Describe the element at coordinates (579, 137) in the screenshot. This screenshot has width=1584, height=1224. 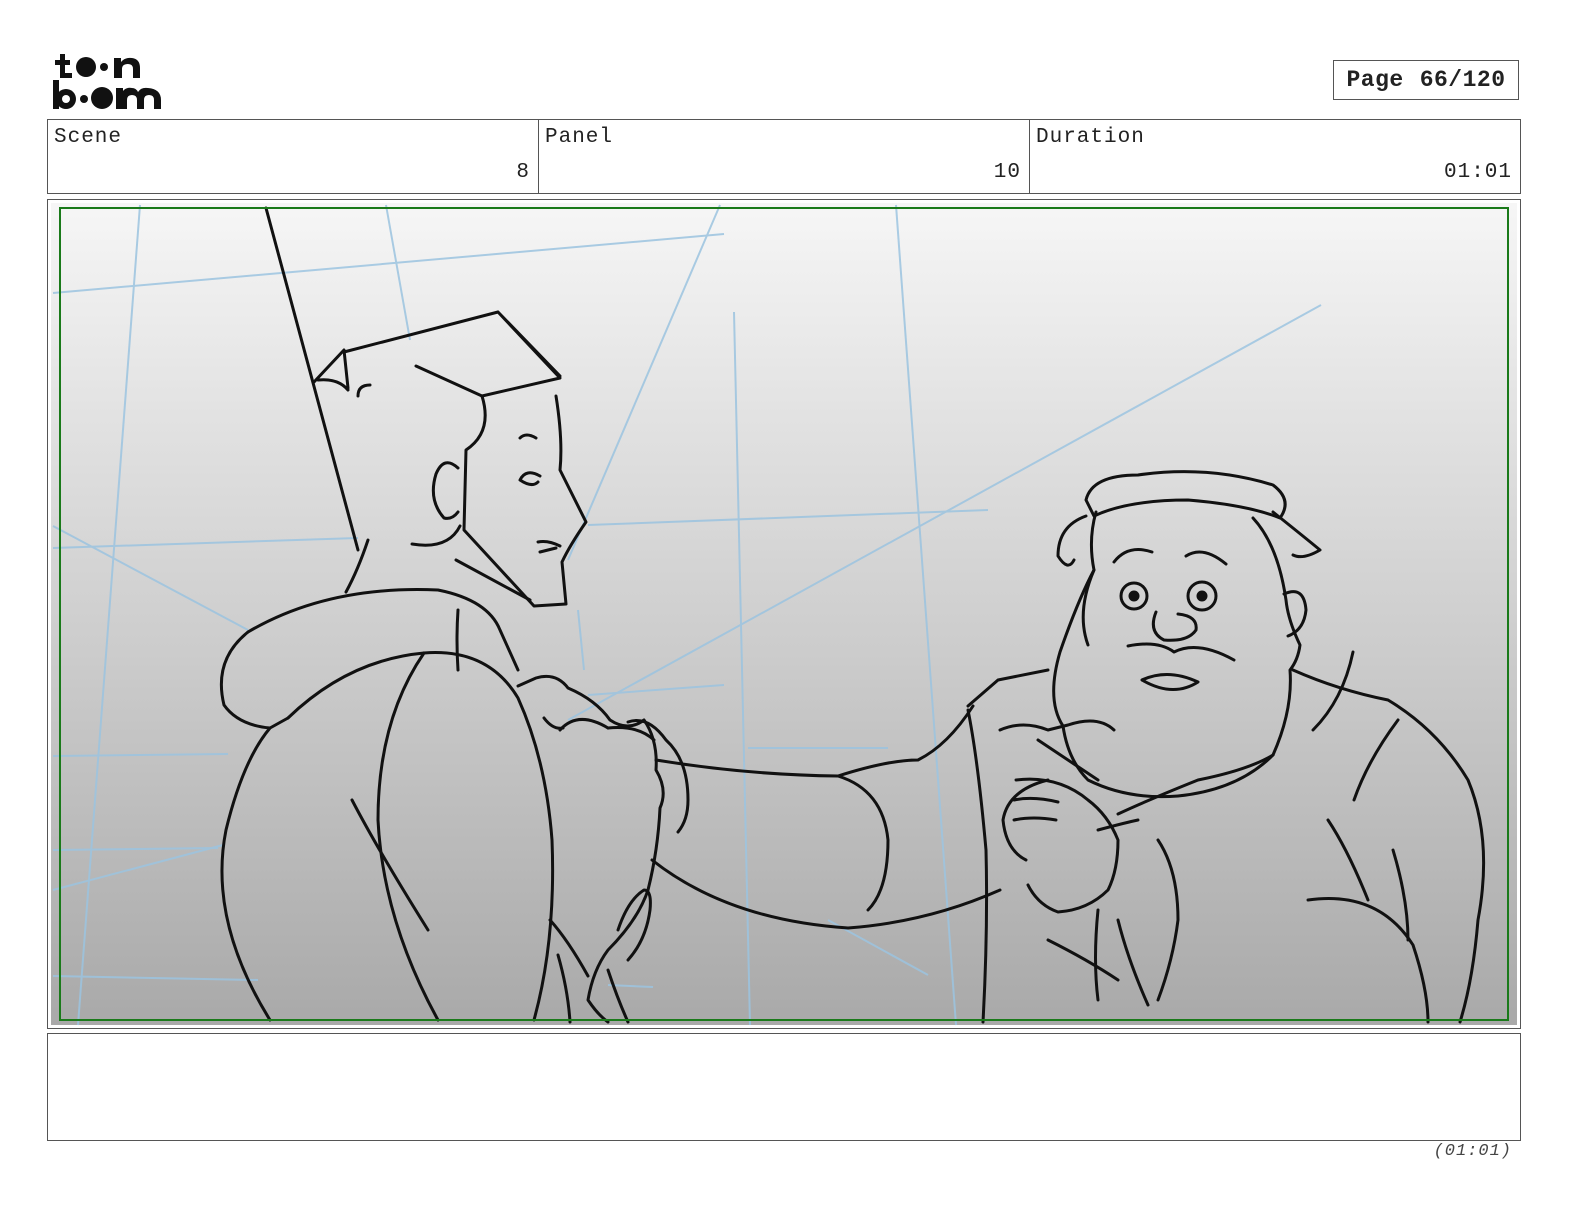
I see `panel-label: Panel` at that location.